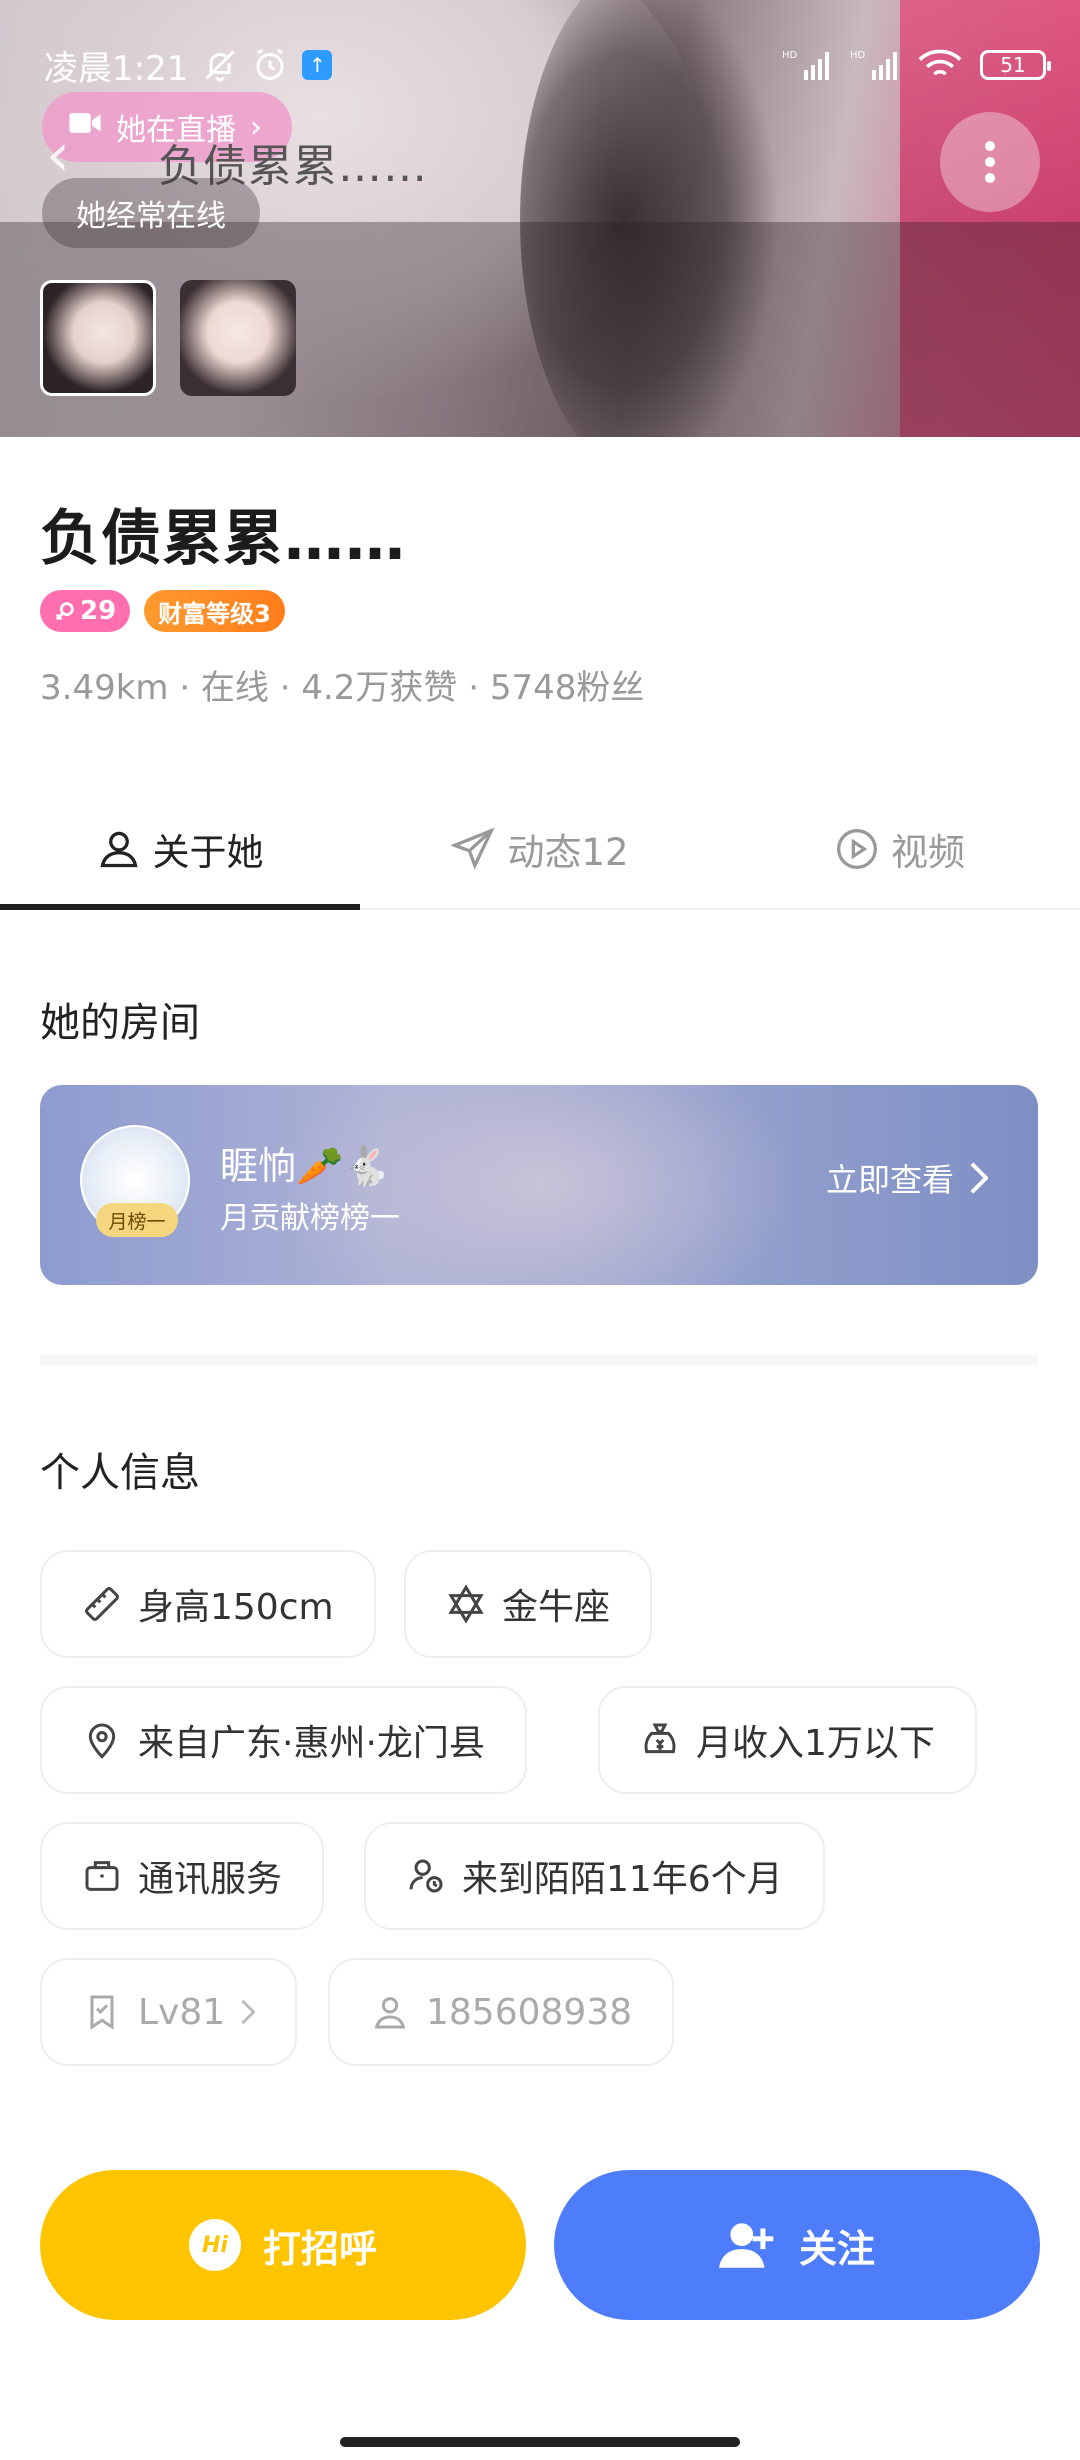 The height and width of the screenshot is (2460, 1080). Describe the element at coordinates (220, 65) in the screenshot. I see `mute-icon` at that location.